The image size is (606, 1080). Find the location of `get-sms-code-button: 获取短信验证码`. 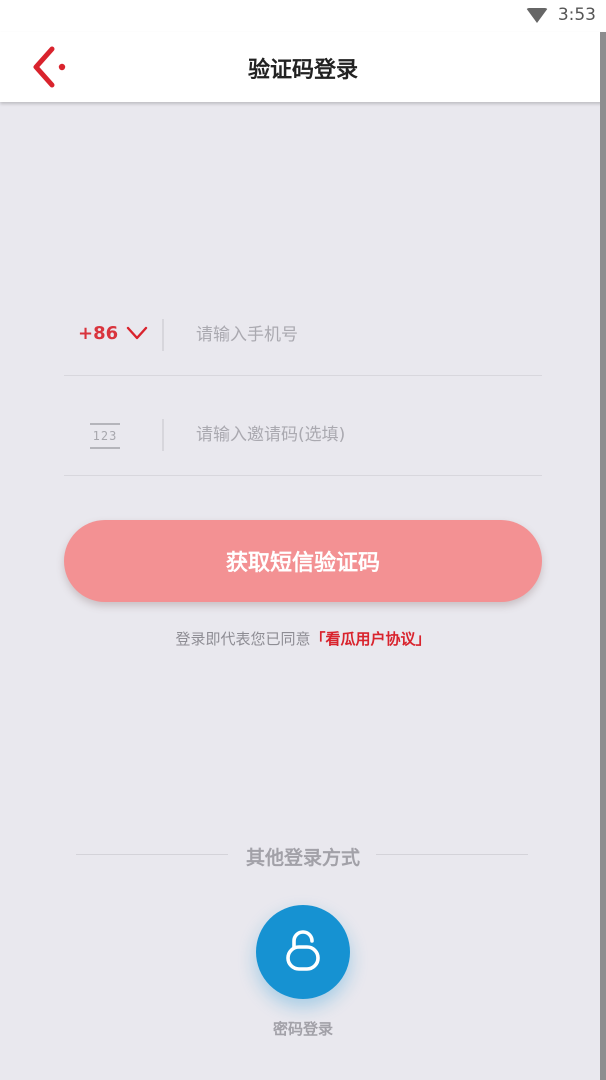

get-sms-code-button: 获取短信验证码 is located at coordinates (303, 561).